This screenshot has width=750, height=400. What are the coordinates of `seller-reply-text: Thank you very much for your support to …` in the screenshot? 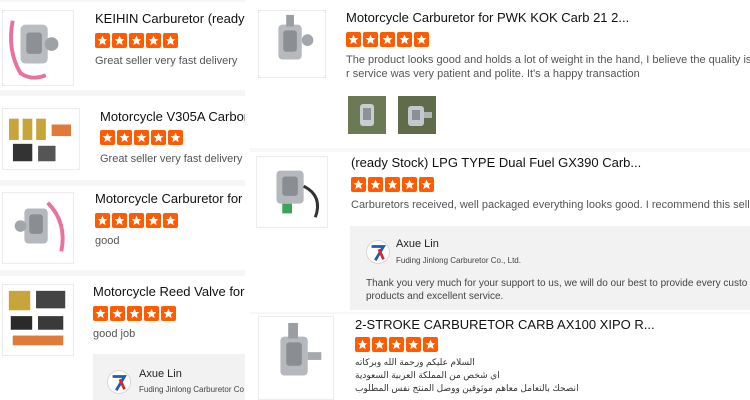 It's located at (557, 283).